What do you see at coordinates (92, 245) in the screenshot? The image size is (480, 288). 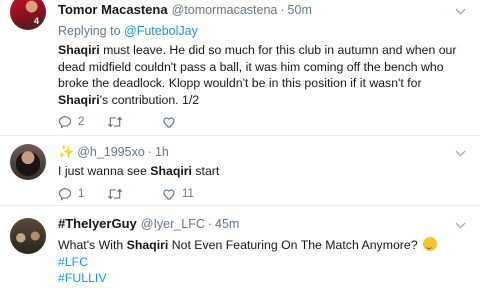 I see `tweet-text-segment: What's With` at bounding box center [92, 245].